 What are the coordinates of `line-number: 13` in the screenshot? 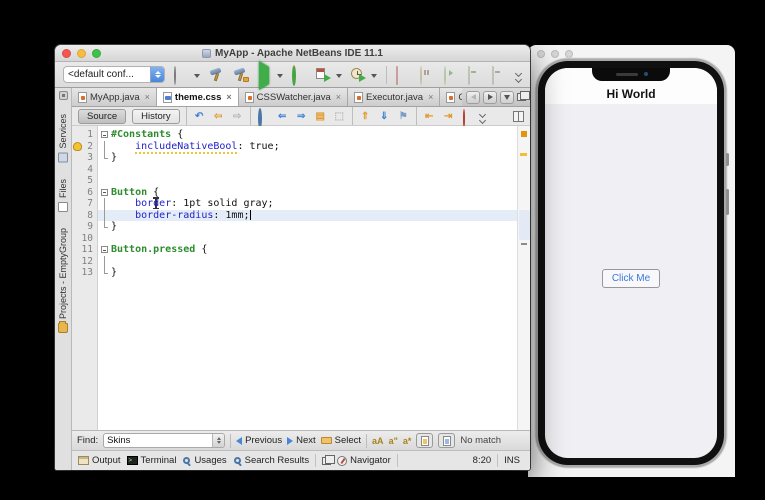 It's located at (84, 273).